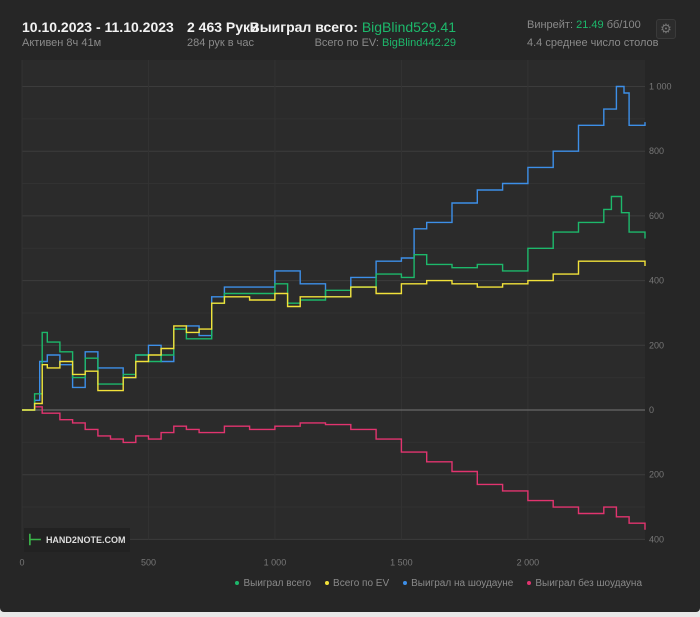 The width and height of the screenshot is (700, 617). I want to click on winrate-unit: бб/100, so click(623, 25).